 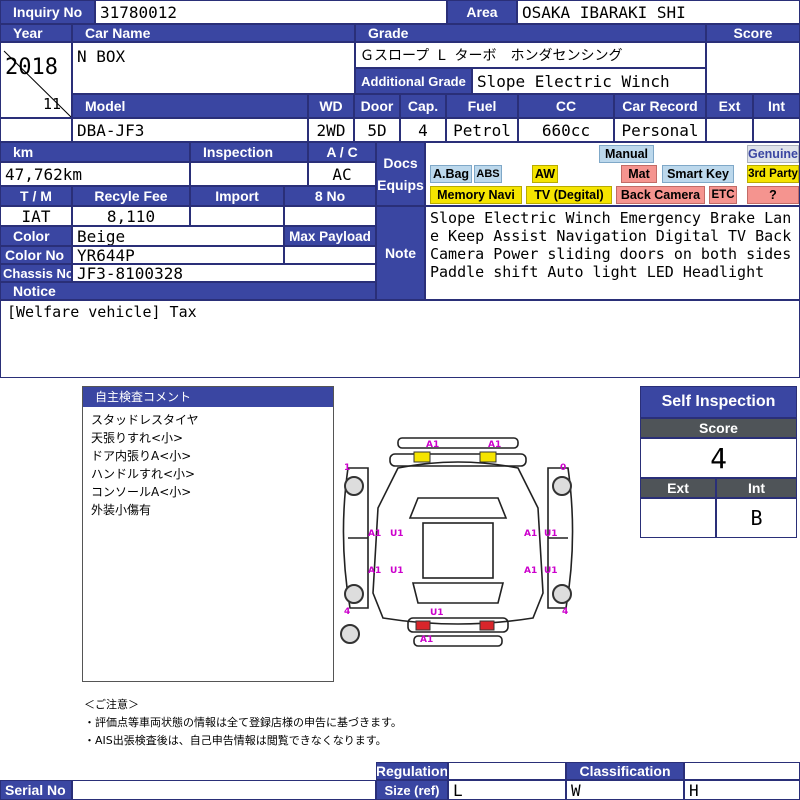 I want to click on int-value, so click(x=776, y=130).